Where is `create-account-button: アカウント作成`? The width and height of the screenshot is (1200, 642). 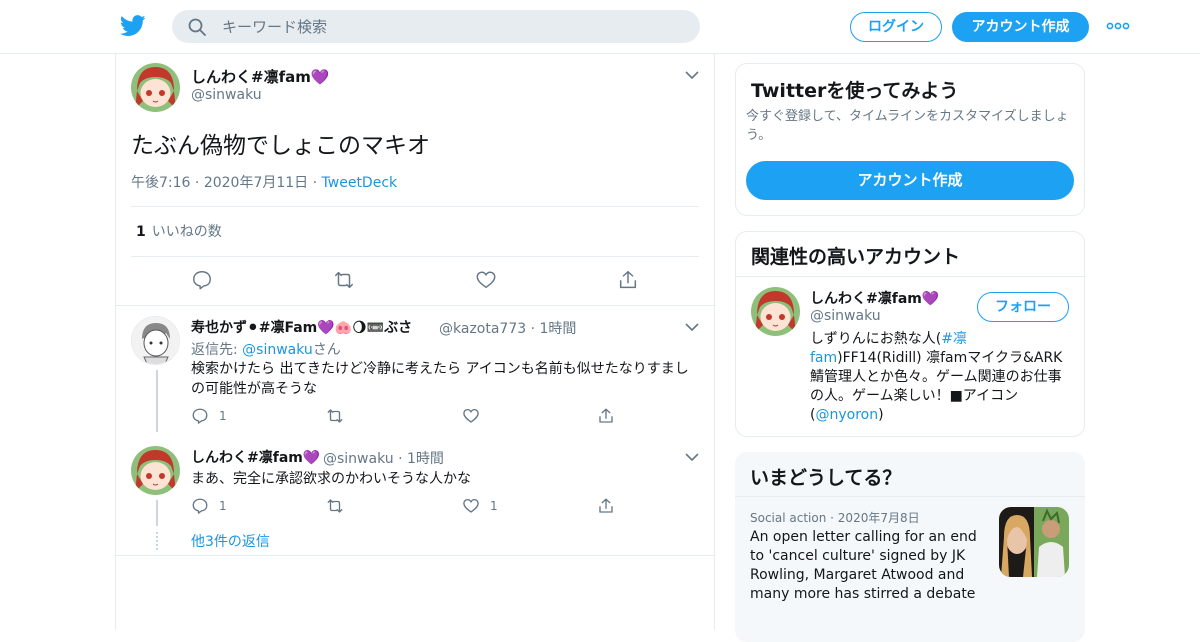
create-account-button: アカウント作成 is located at coordinates (910, 180).